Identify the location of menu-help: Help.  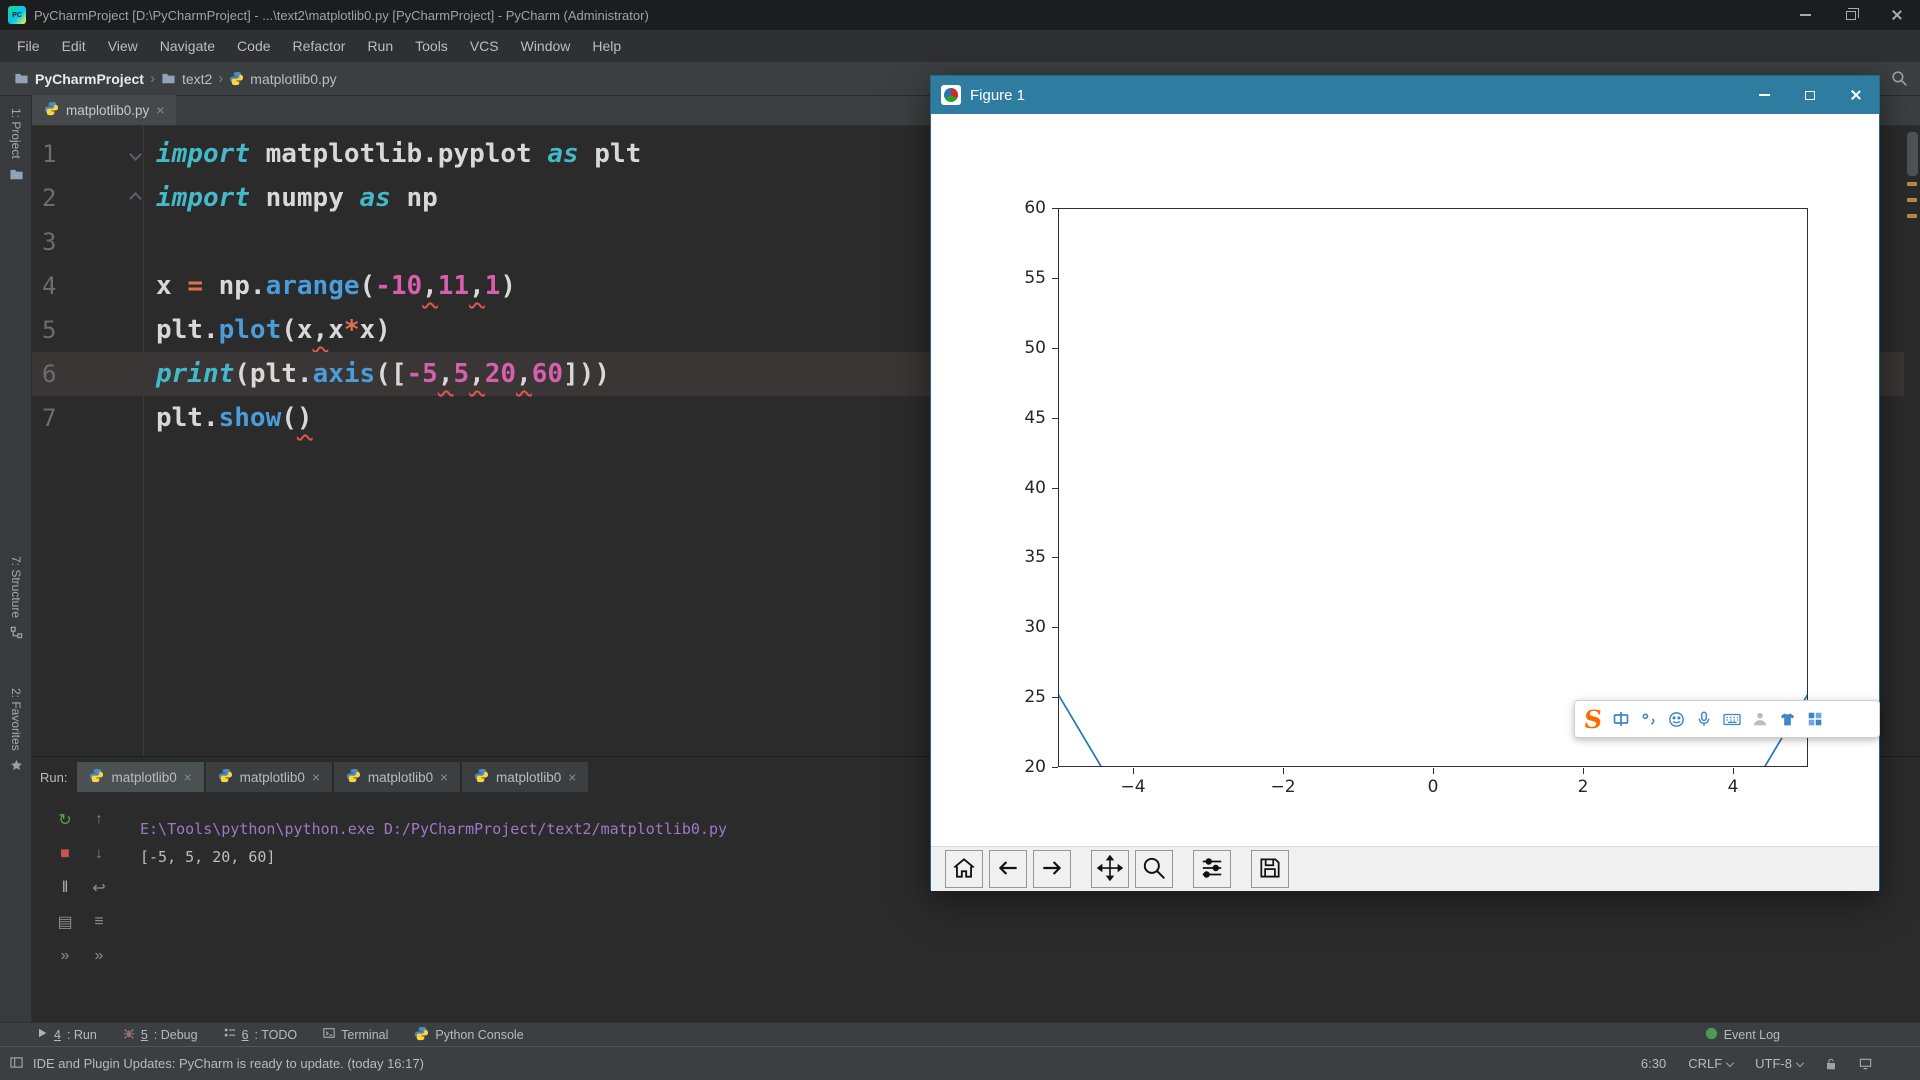
(606, 46).